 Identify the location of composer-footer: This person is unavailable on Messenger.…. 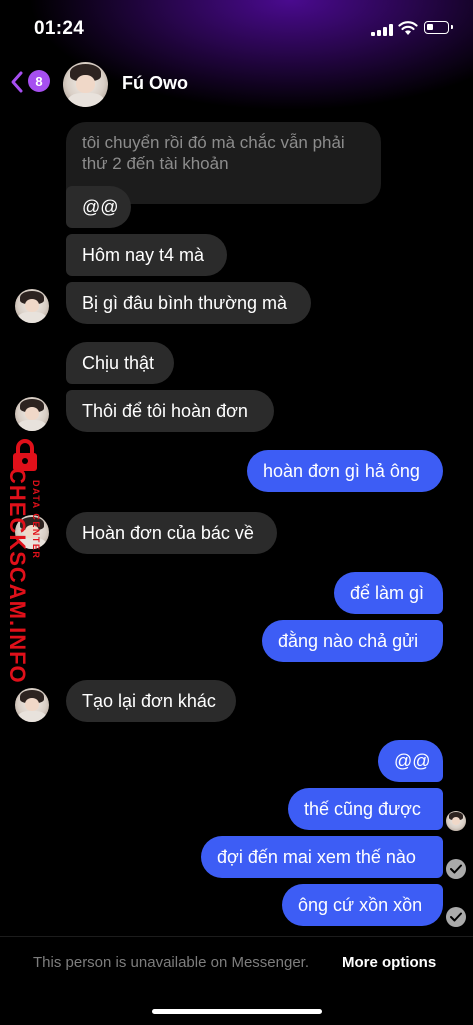
(236, 980).